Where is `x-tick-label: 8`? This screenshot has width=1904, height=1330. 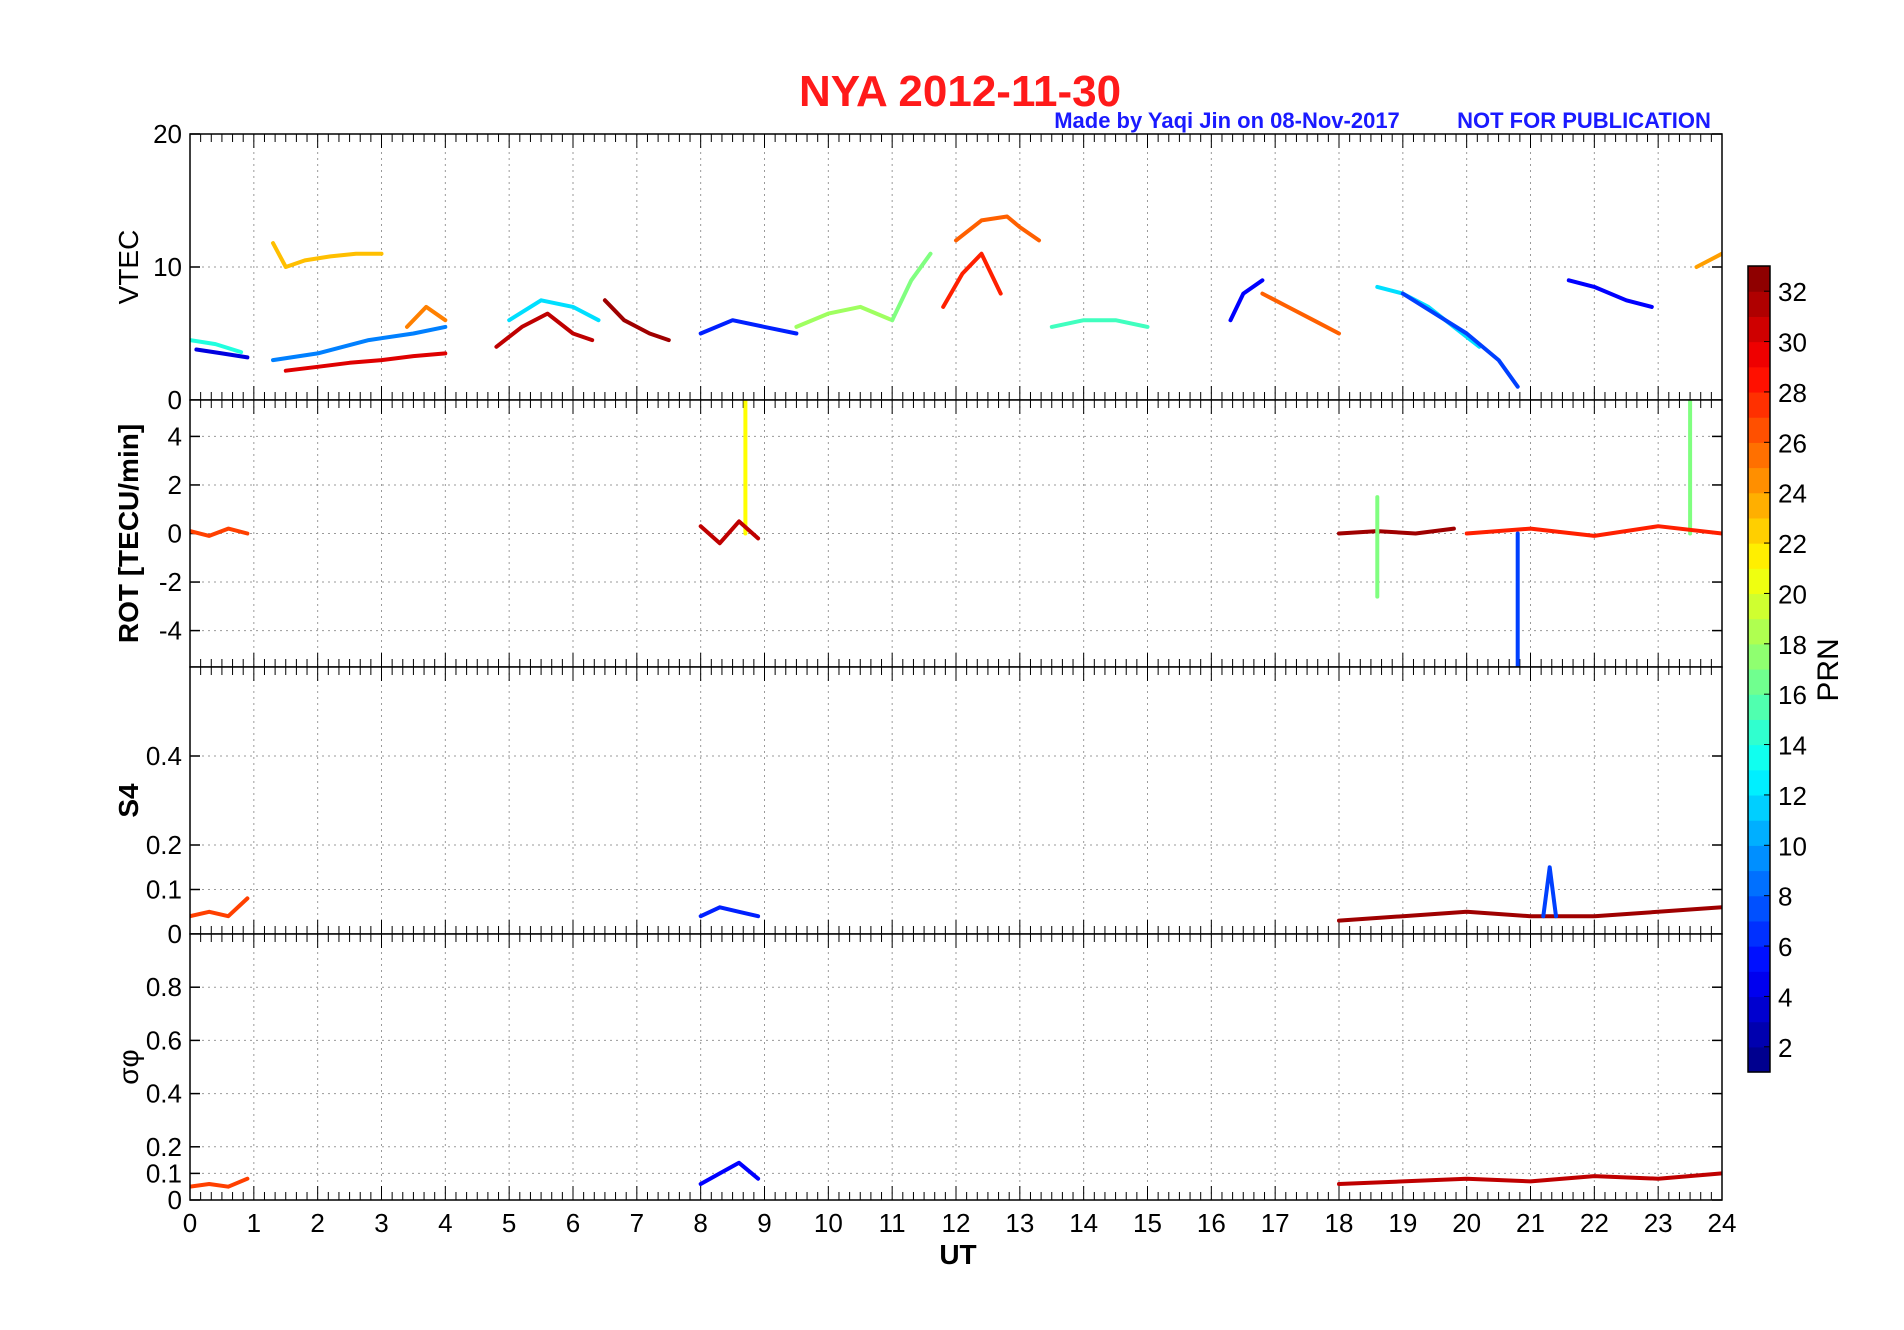 x-tick-label: 8 is located at coordinates (700, 1223).